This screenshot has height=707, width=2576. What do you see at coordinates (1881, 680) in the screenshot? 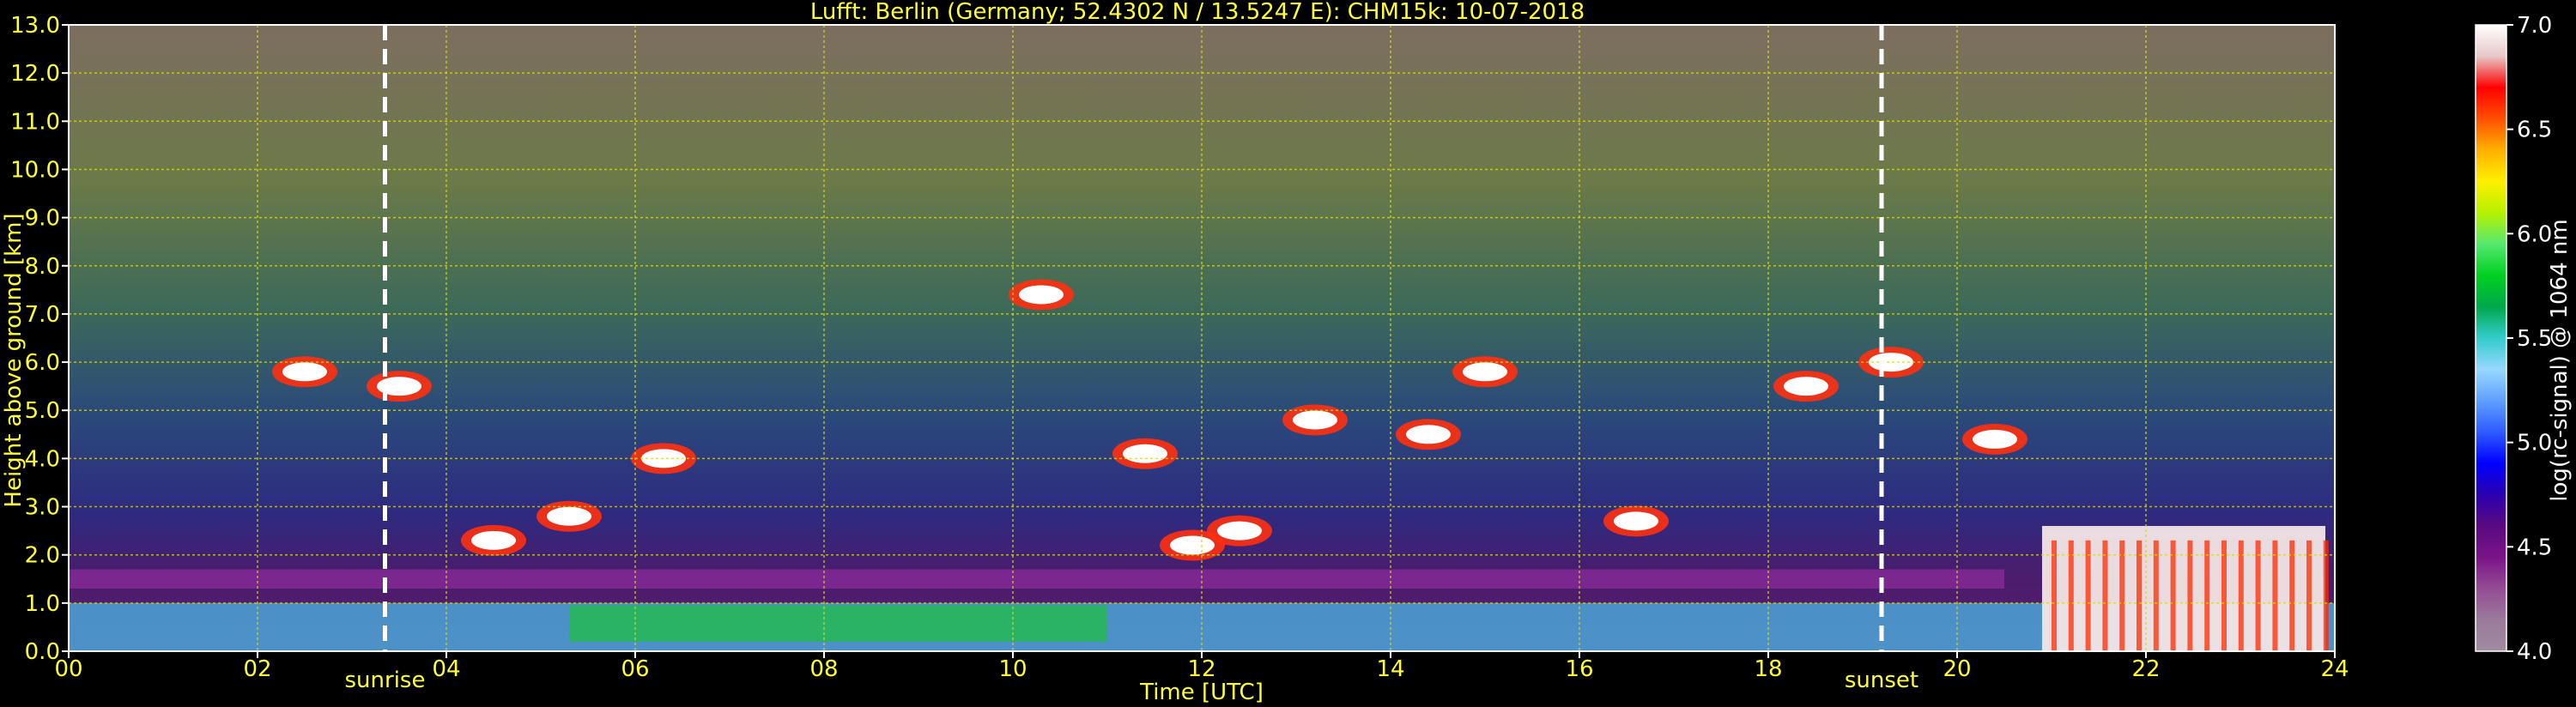
I see `annotation-label: sunset` at bounding box center [1881, 680].